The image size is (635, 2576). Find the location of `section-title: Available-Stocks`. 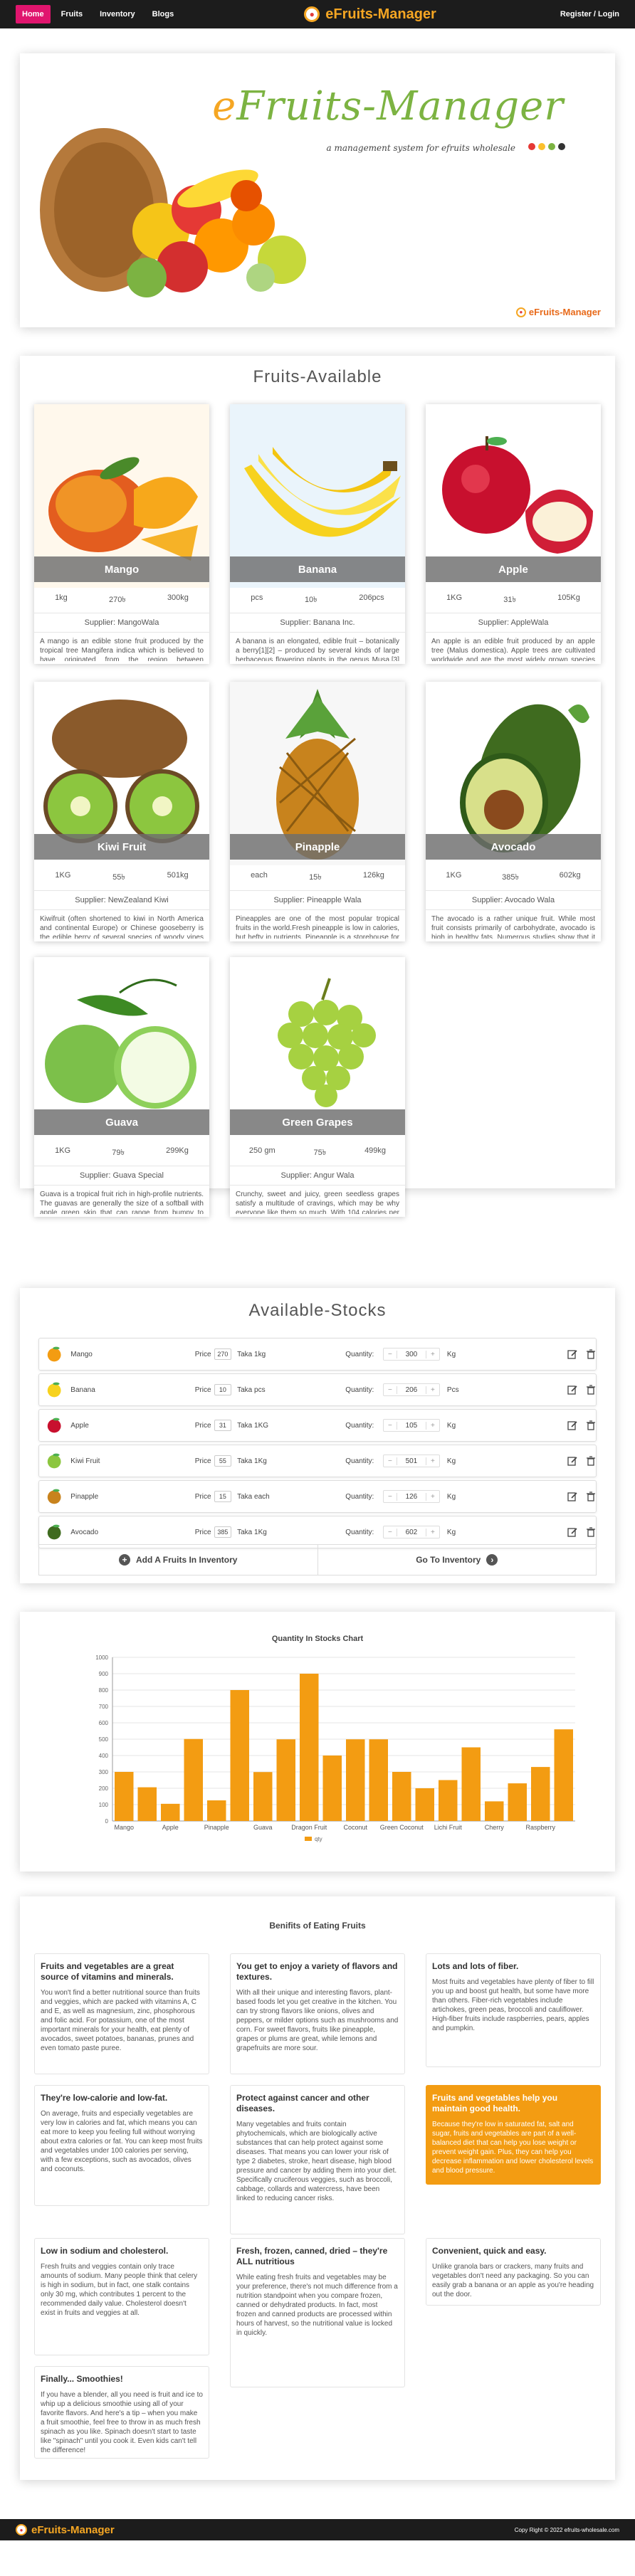

section-title: Available-Stocks is located at coordinates (317, 1311).